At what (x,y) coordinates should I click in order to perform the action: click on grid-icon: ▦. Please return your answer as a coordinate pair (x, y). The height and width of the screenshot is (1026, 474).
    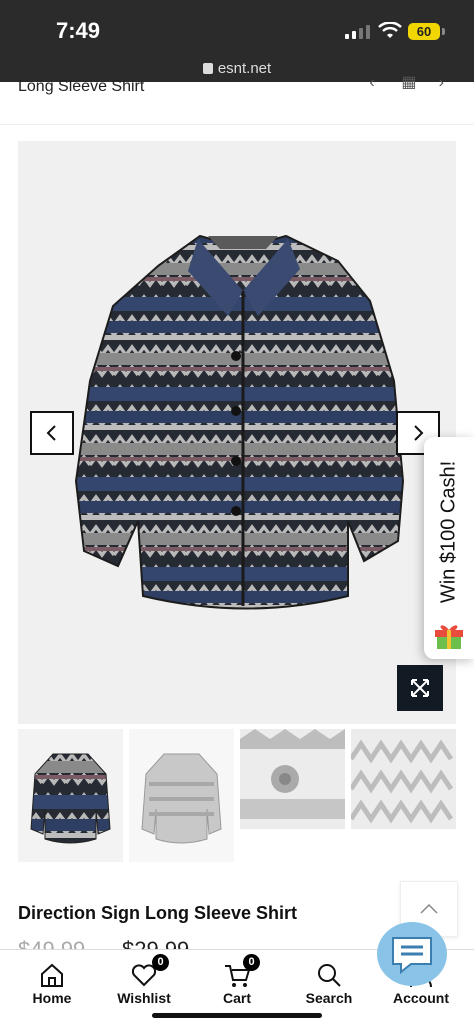
    Looking at the image, I should click on (408, 82).